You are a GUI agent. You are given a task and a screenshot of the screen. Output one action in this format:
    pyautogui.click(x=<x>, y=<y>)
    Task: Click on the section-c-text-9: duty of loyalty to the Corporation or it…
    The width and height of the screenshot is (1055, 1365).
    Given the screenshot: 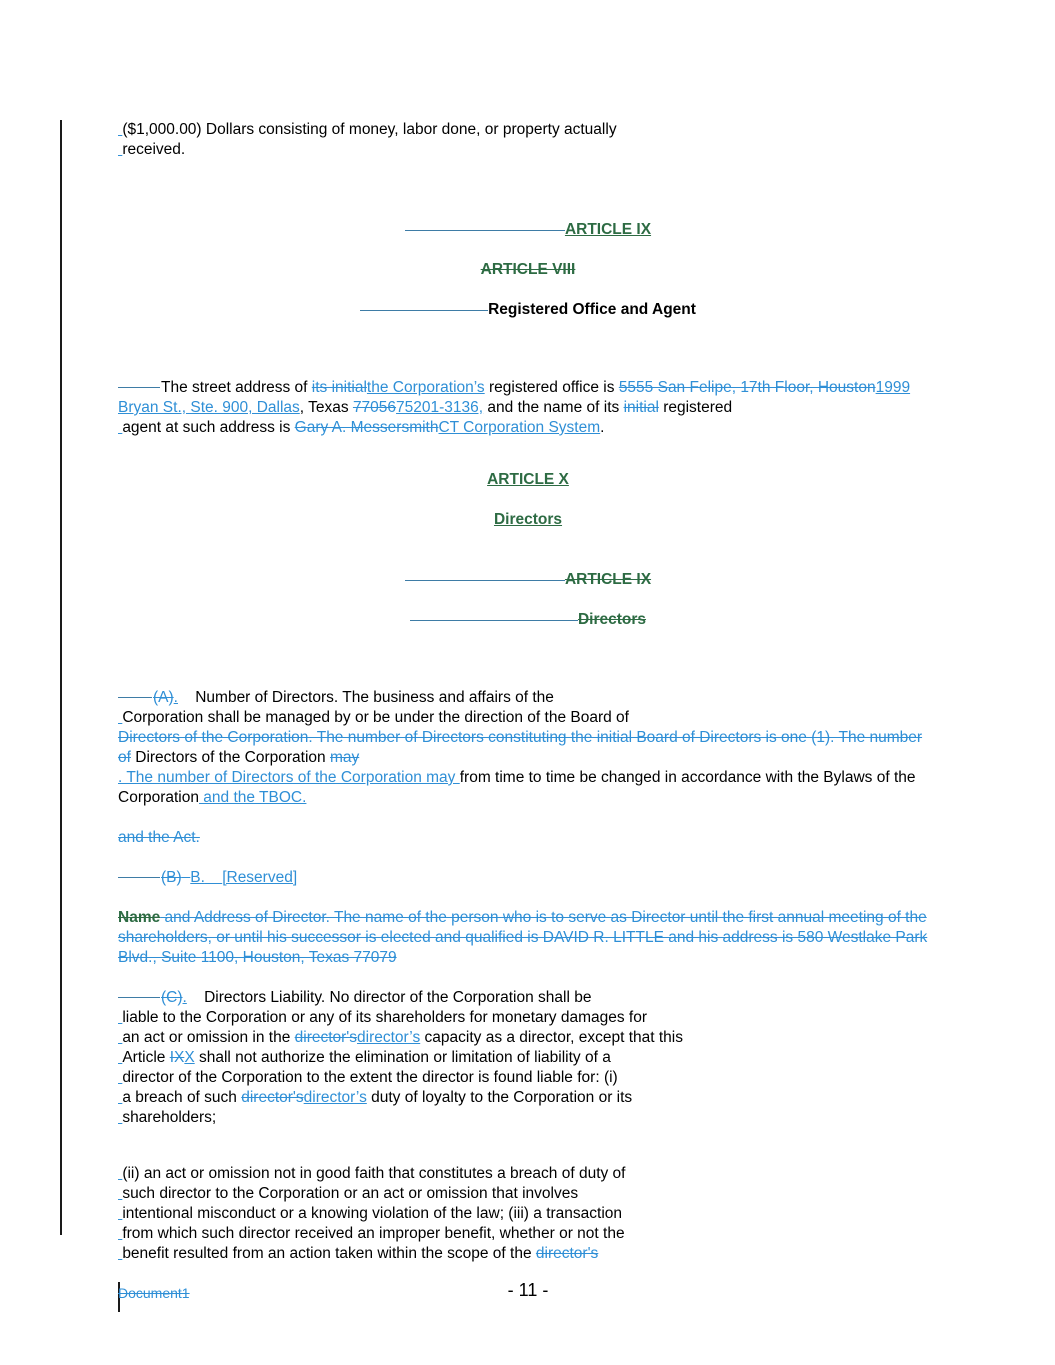 What is the action you would take?
    pyautogui.click(x=499, y=1097)
    